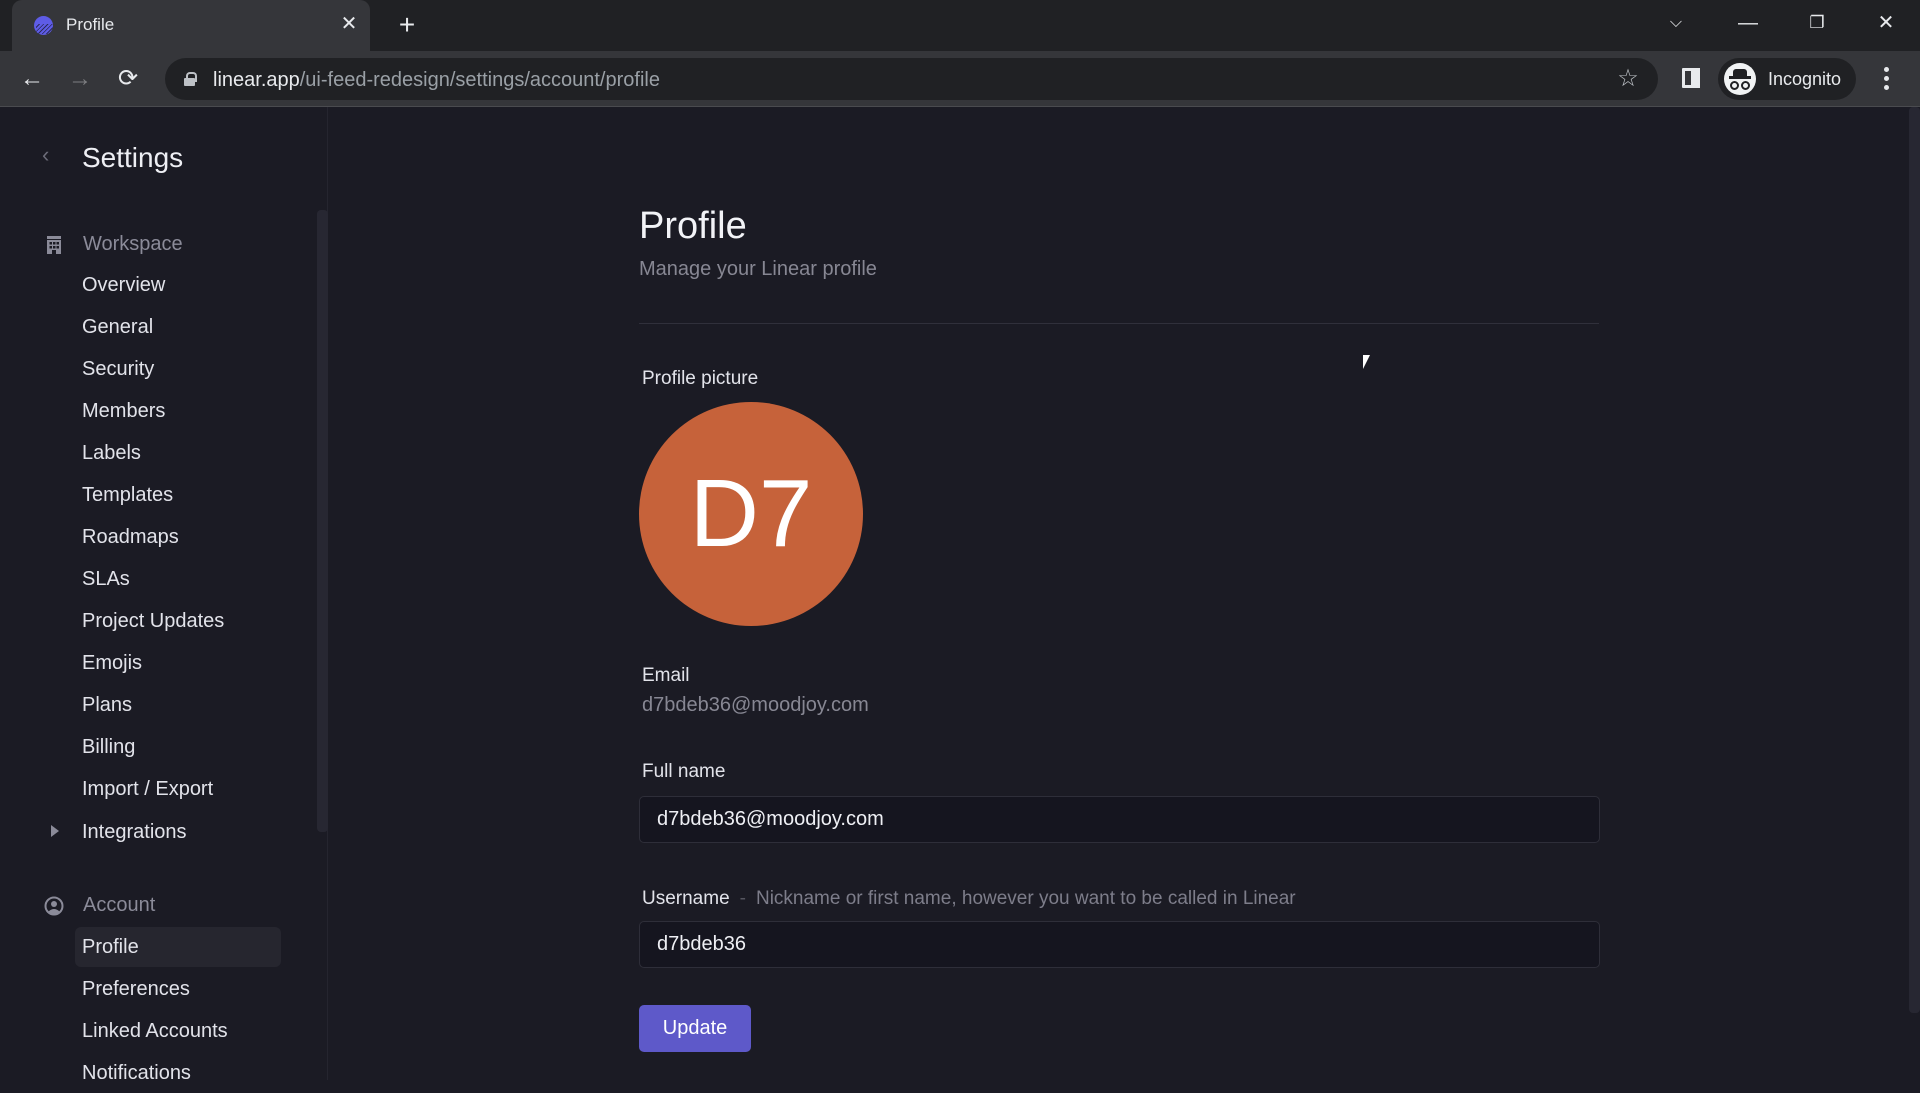 This screenshot has height=1093, width=1920. I want to click on username-label: Username, so click(686, 898).